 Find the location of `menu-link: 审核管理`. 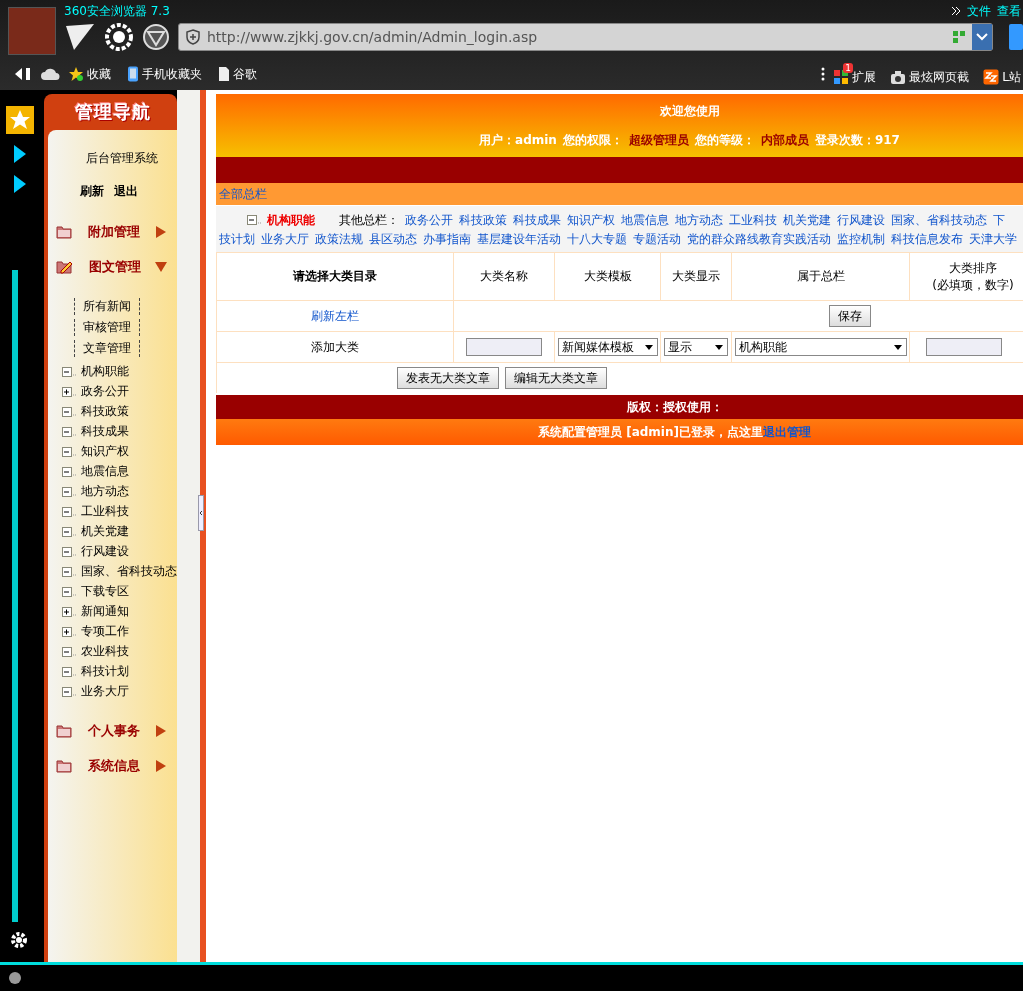

menu-link: 审核管理 is located at coordinates (107, 327).